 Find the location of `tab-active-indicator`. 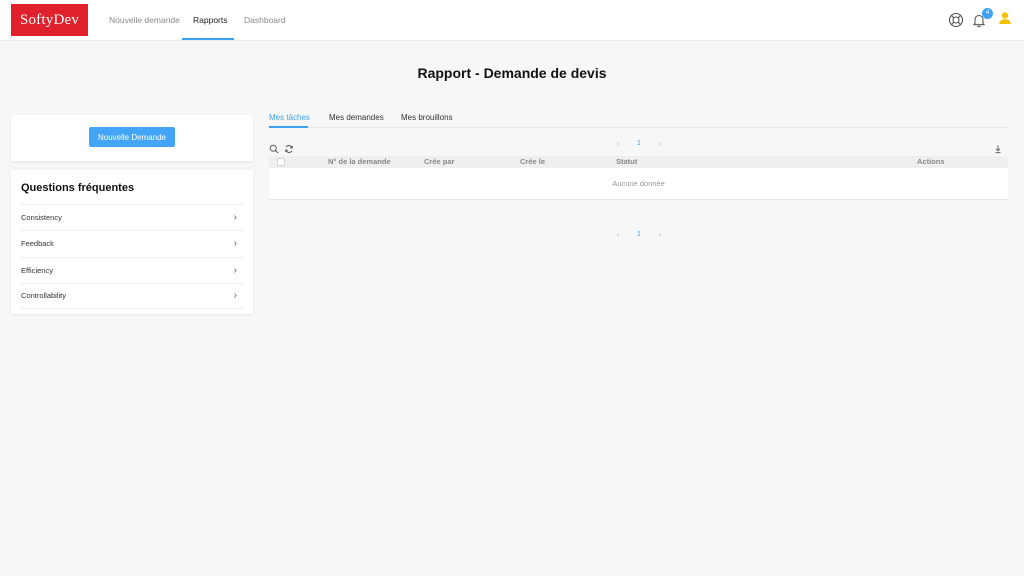

tab-active-indicator is located at coordinates (288, 127).